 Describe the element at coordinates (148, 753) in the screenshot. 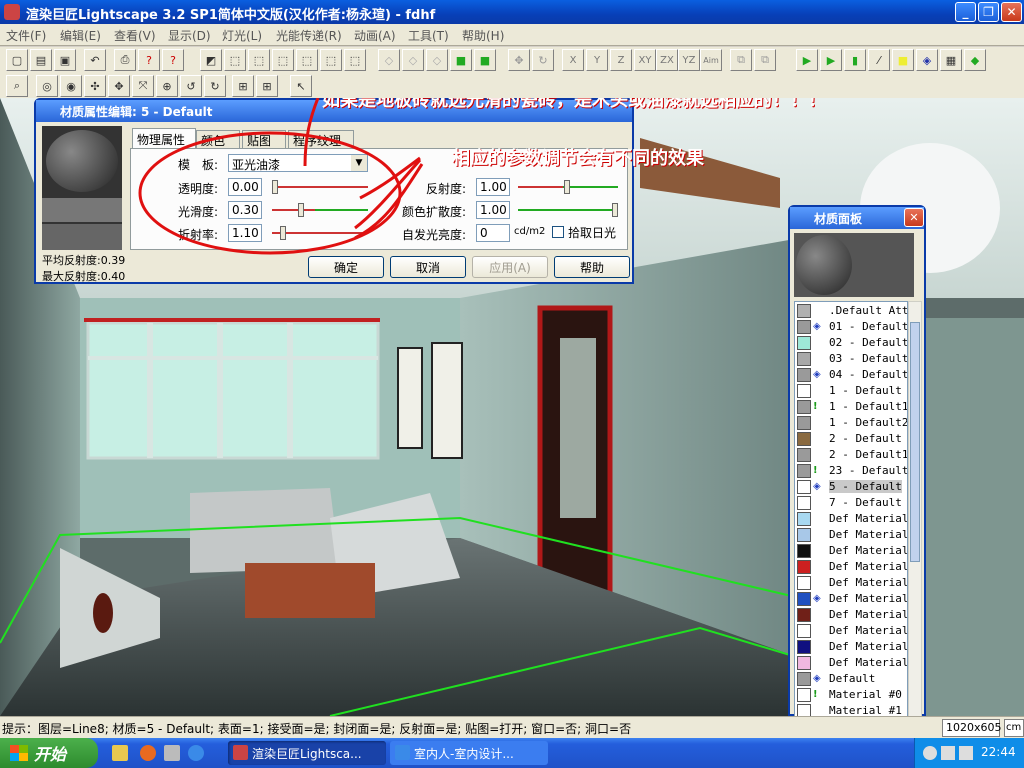

I see `firefox-icon` at that location.